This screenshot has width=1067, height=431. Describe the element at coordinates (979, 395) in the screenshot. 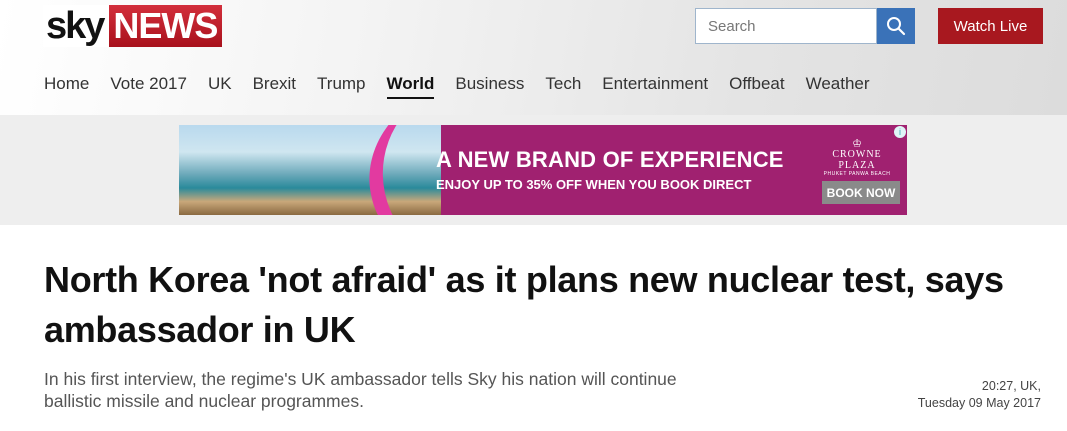

I see `article-timestamp: 20:27, UK, Tuesday 09 May 2017` at that location.